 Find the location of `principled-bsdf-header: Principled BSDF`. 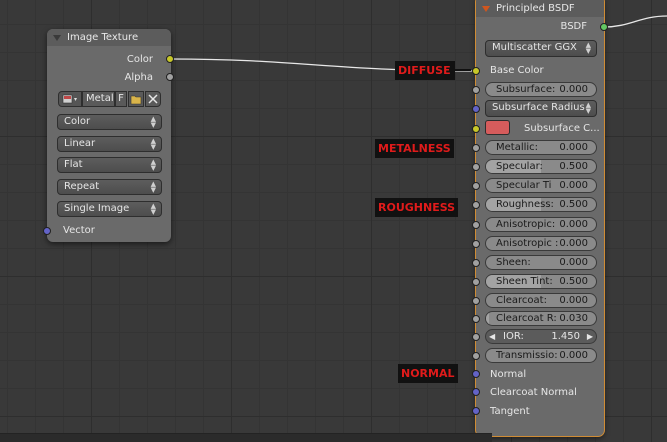

principled-bsdf-header: Principled BSDF is located at coordinates (540, 8).